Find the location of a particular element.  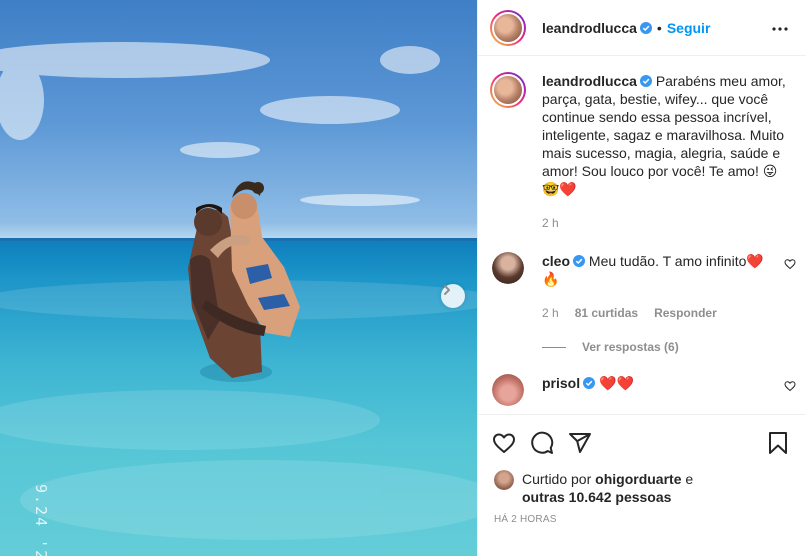

more-options-icon is located at coordinates (780, 29).